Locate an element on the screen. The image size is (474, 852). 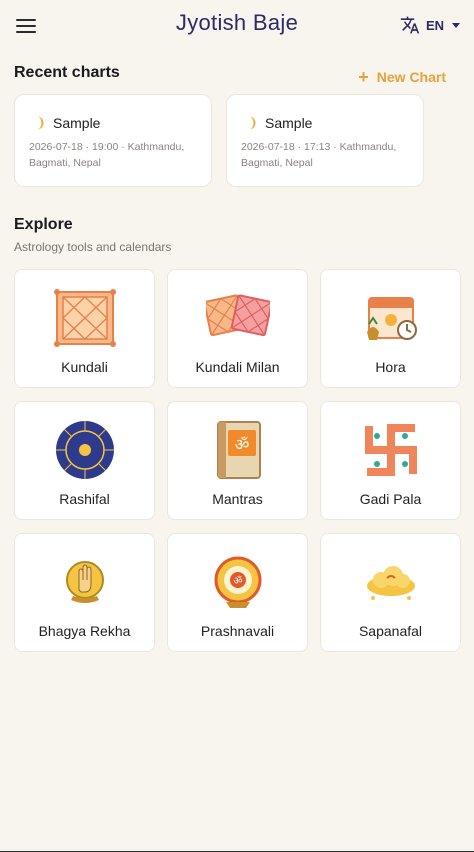
explore-title: Explore is located at coordinates (43, 224).